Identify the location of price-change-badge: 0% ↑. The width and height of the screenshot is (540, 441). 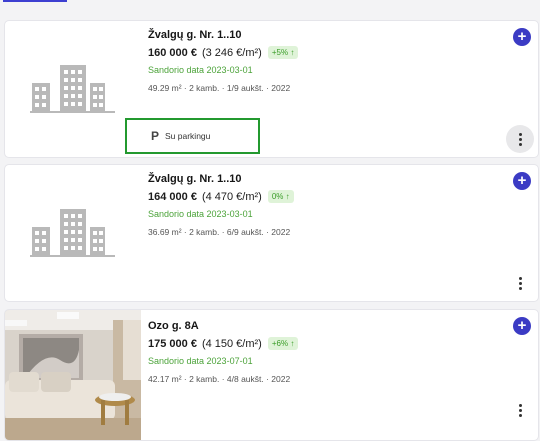
(280, 196).